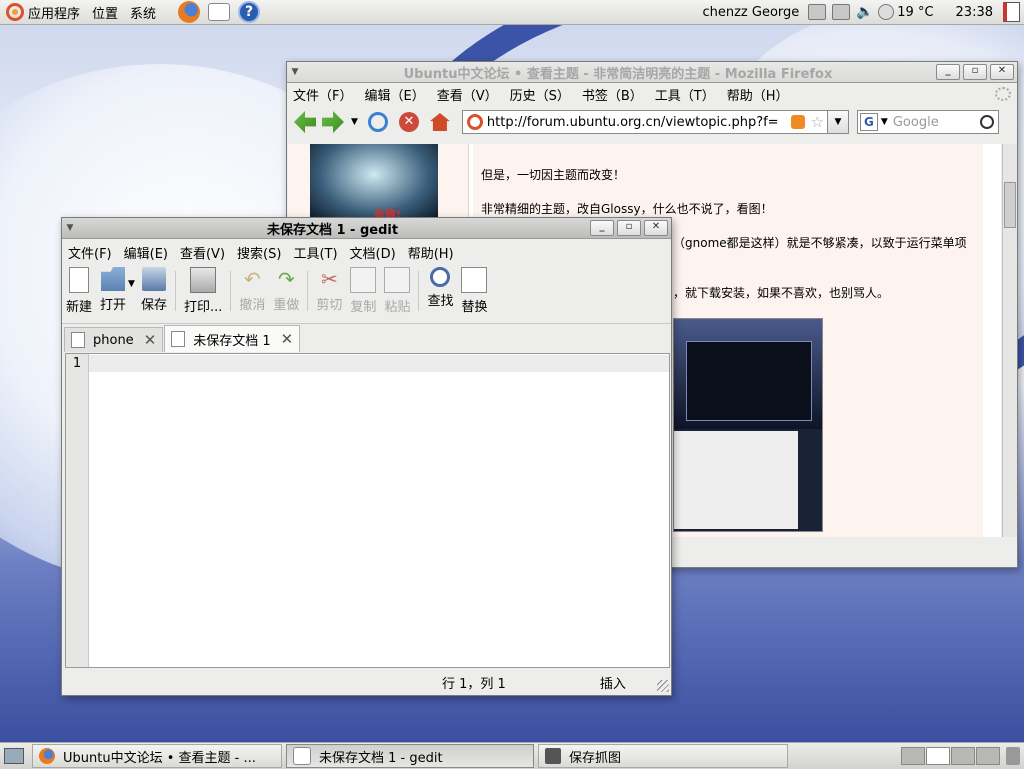 The width and height of the screenshot is (1024, 769). I want to click on replace-button: 替换, so click(474, 291).